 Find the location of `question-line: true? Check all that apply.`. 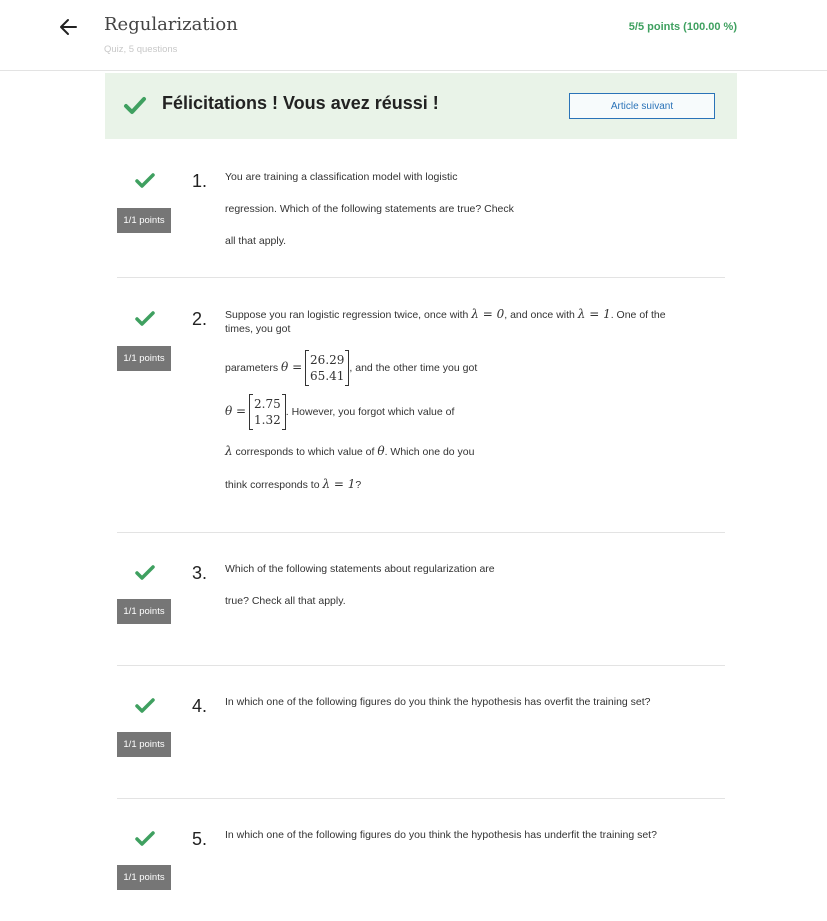

question-line: true? Check all that apply. is located at coordinates (285, 601).